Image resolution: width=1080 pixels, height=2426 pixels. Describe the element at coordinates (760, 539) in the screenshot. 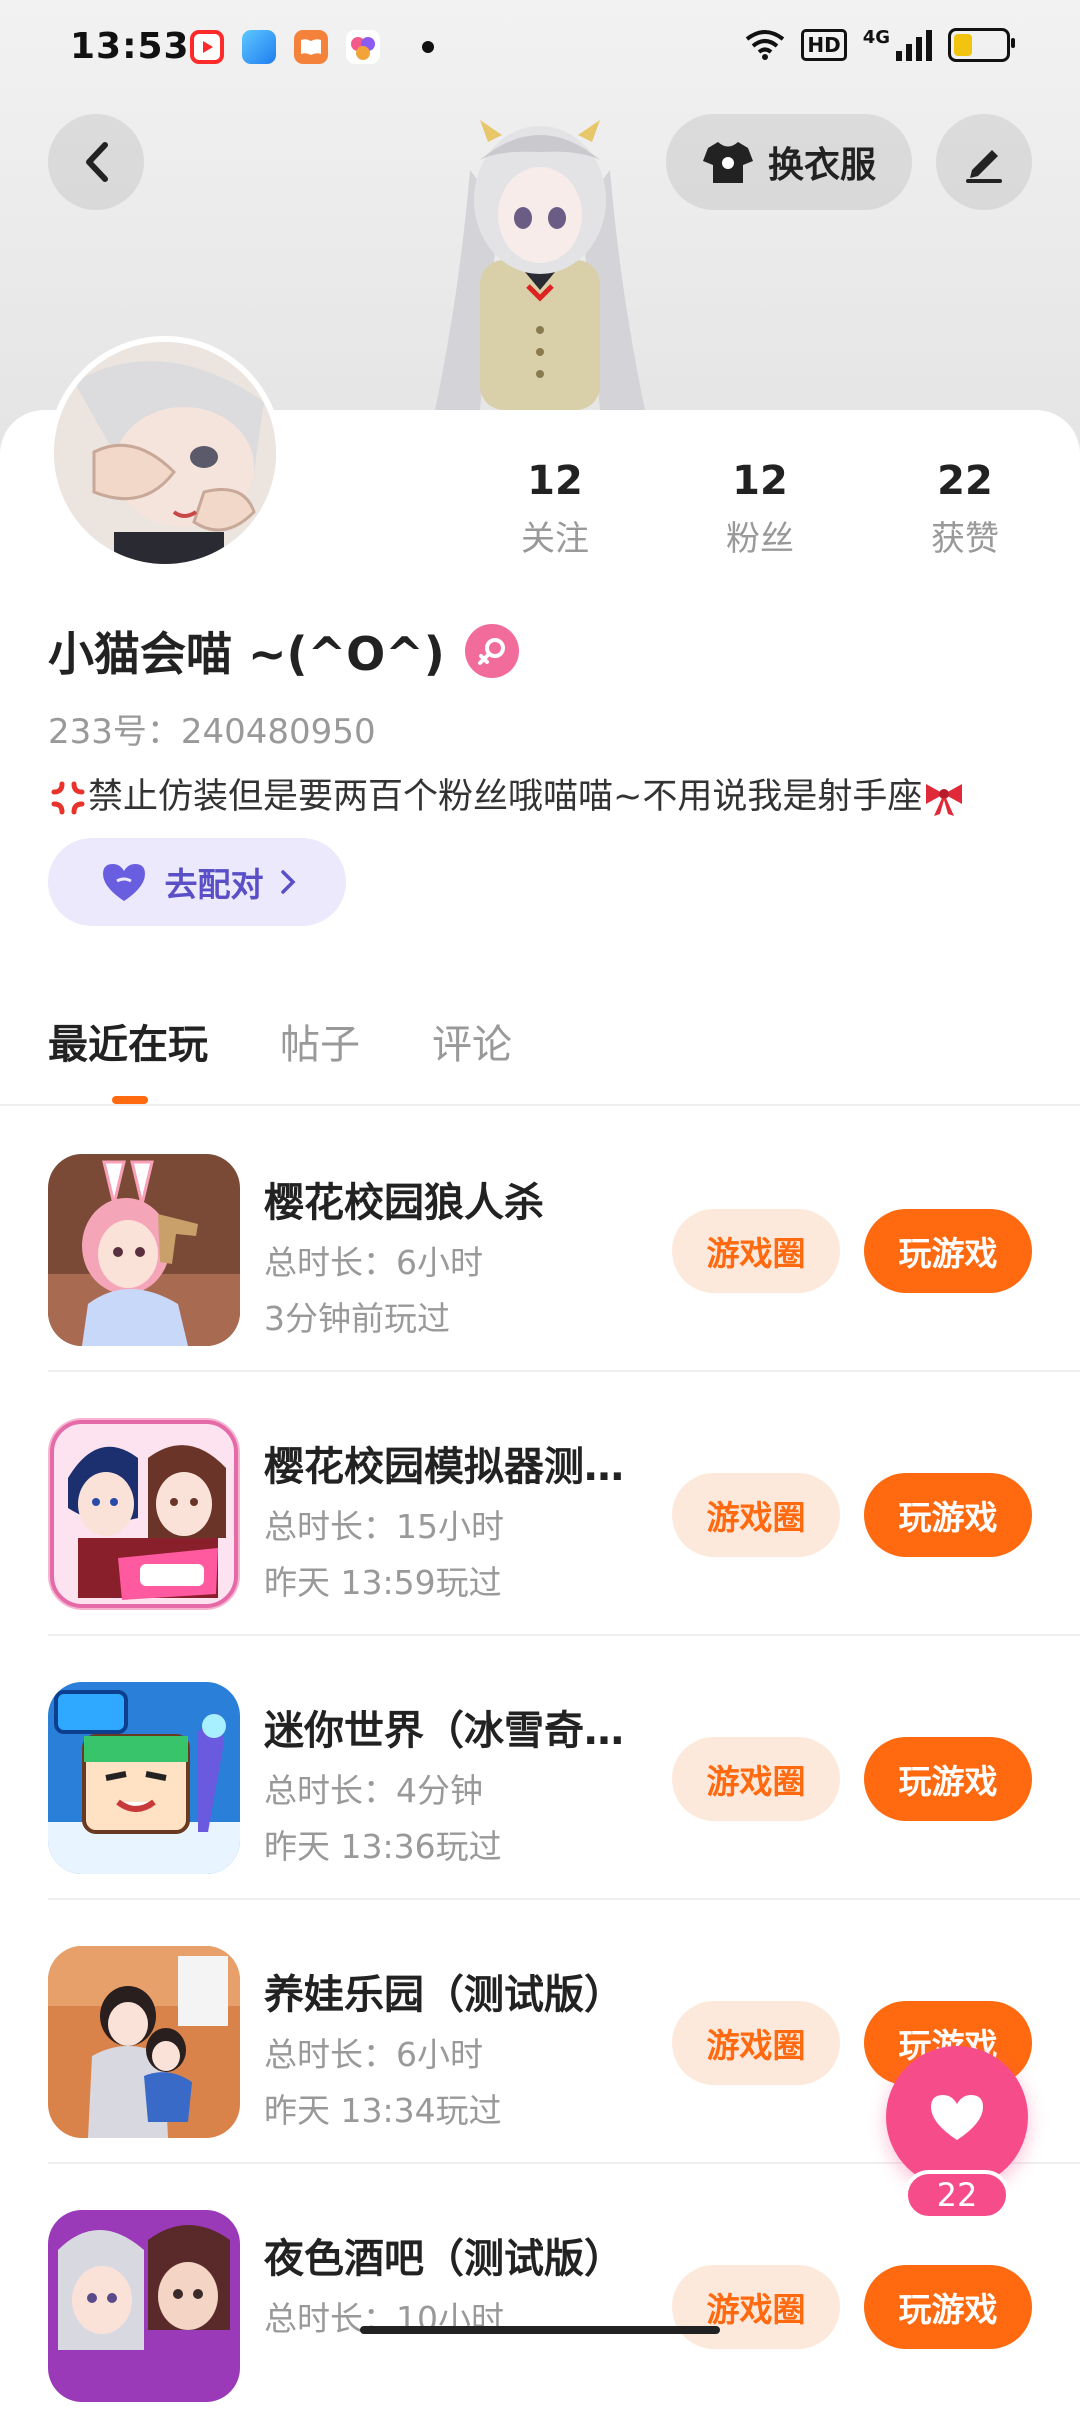

I see `stat-followers-label: 粉丝` at that location.